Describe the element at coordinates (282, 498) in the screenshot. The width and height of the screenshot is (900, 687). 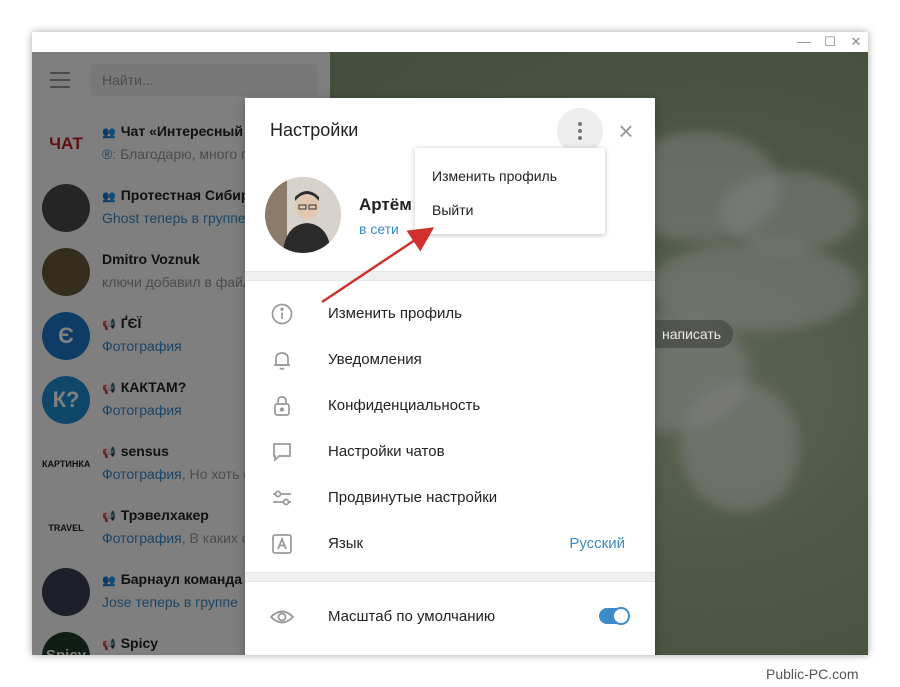
I see `sliders-icon` at that location.